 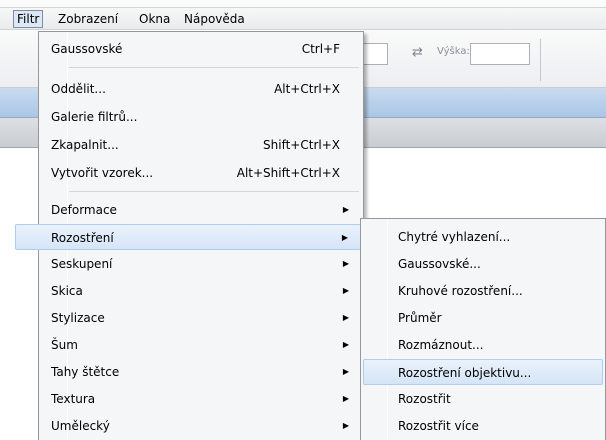 I want to click on menu-item-label: Rozostření, so click(x=82, y=238).